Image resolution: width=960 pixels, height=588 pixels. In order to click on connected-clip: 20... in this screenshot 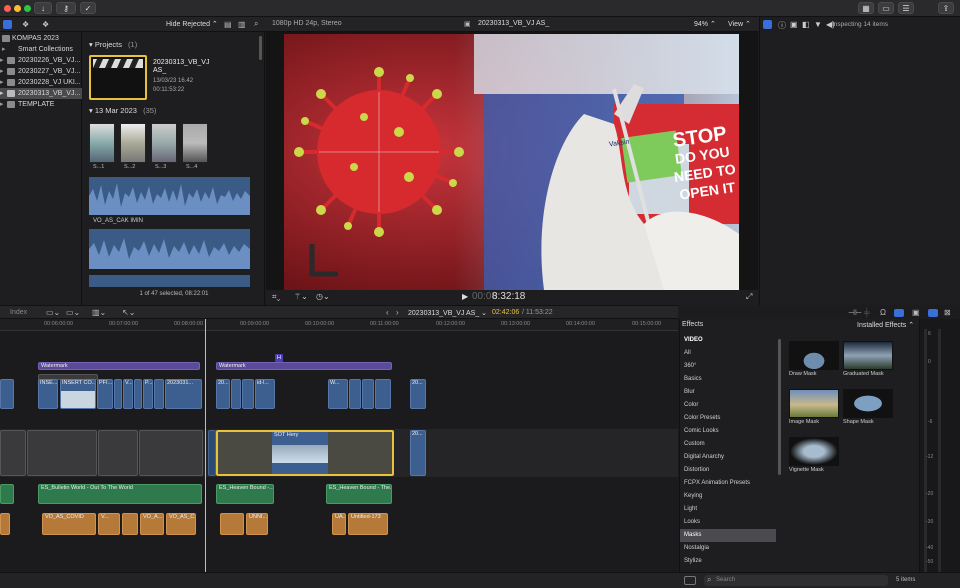, I will do `click(418, 394)`.